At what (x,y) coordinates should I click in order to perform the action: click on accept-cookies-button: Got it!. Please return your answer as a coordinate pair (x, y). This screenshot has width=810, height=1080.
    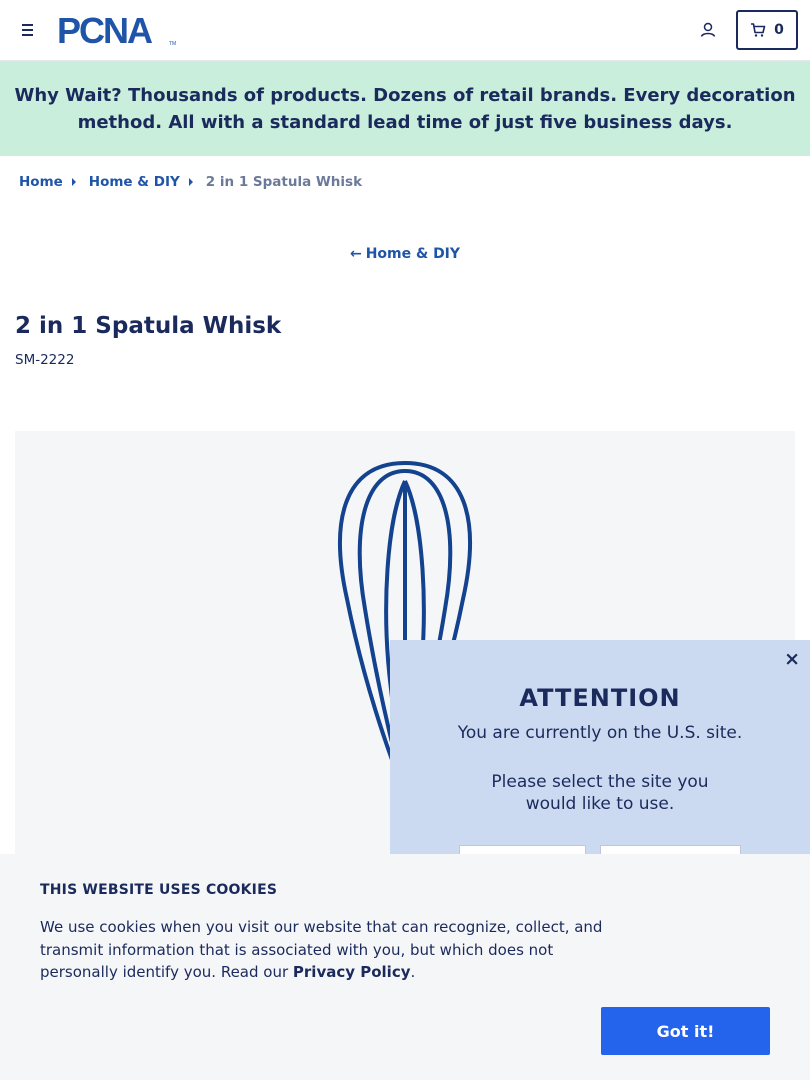
    Looking at the image, I should click on (685, 1031).